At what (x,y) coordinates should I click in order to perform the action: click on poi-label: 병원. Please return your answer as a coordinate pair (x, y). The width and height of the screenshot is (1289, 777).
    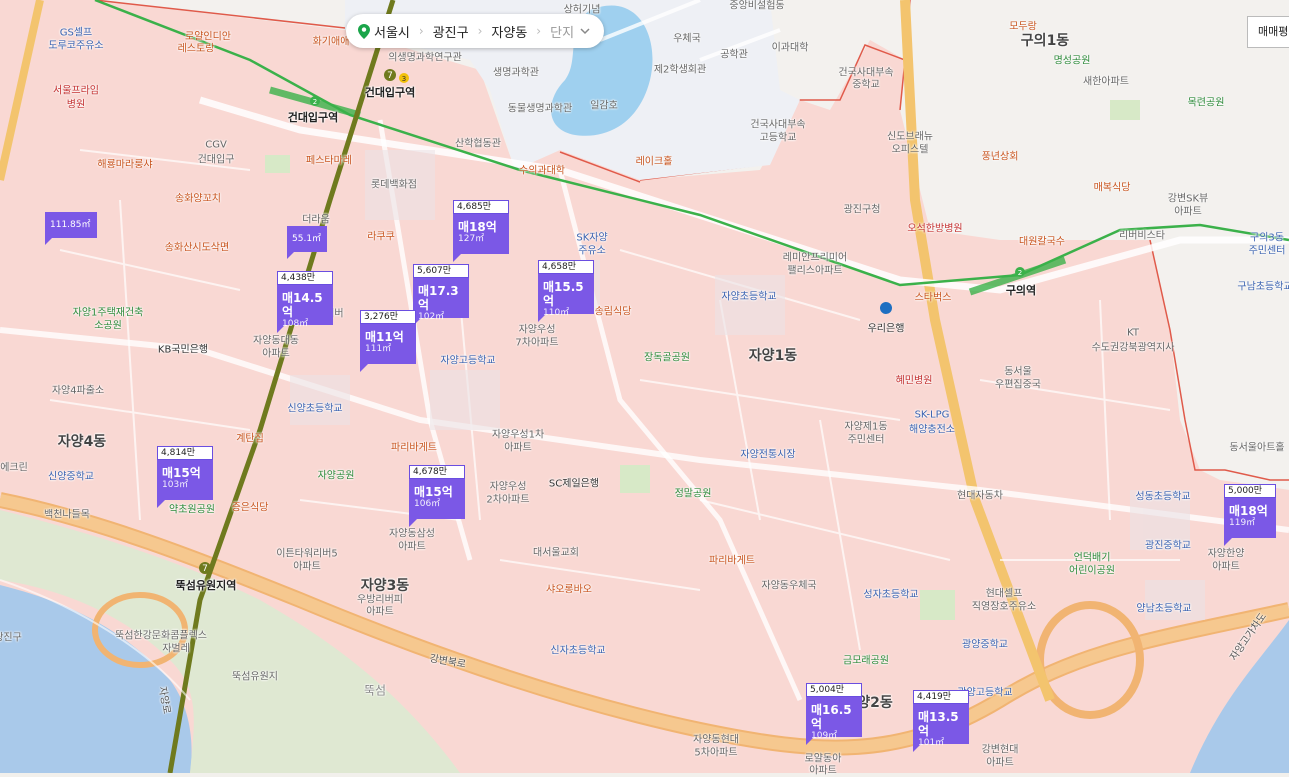
    Looking at the image, I should click on (76, 103).